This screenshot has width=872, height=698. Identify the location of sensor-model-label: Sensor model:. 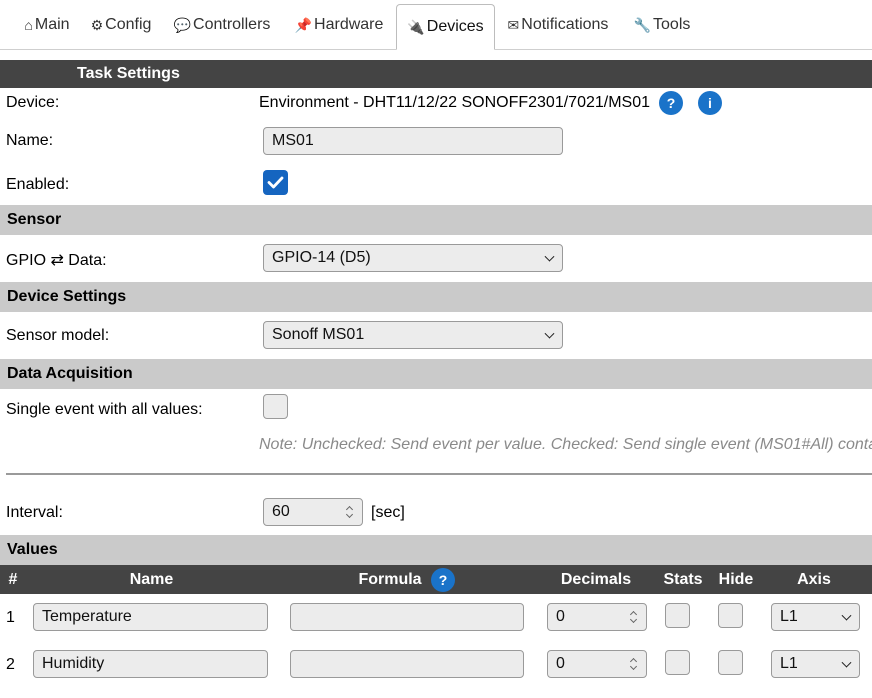
(58, 335).